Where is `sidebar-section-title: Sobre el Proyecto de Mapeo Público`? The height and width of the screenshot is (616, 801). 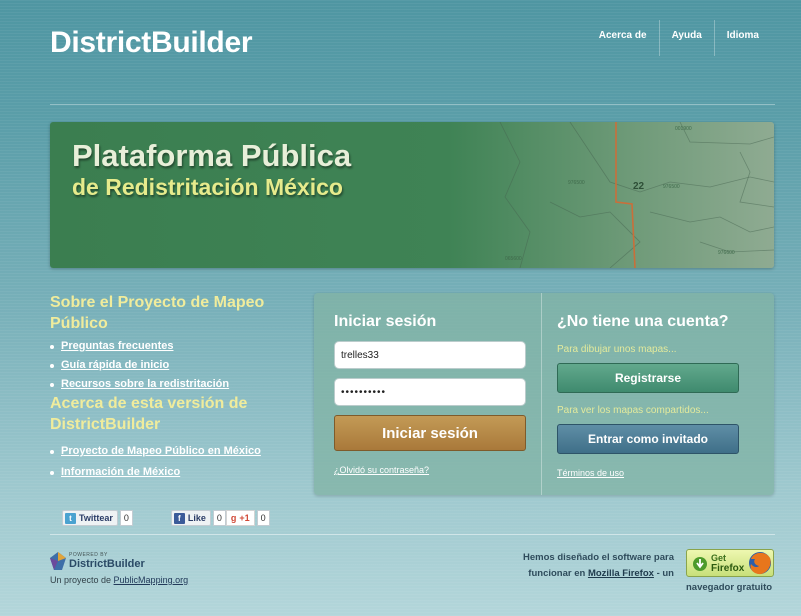
sidebar-section-title: Sobre el Proyecto de Mapeo Público is located at coordinates (157, 313).